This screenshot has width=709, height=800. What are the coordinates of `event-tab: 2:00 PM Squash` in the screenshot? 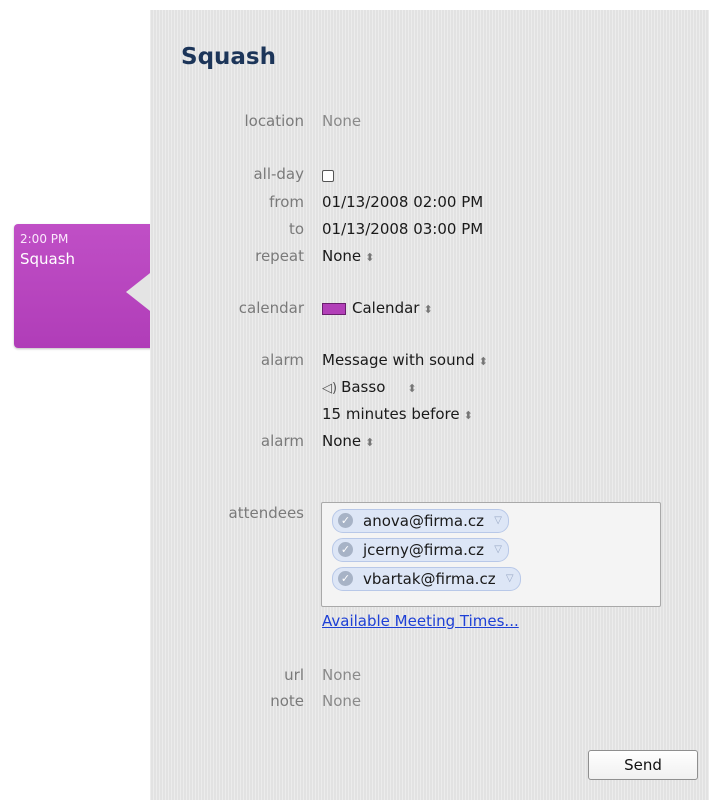 It's located at (89, 286).